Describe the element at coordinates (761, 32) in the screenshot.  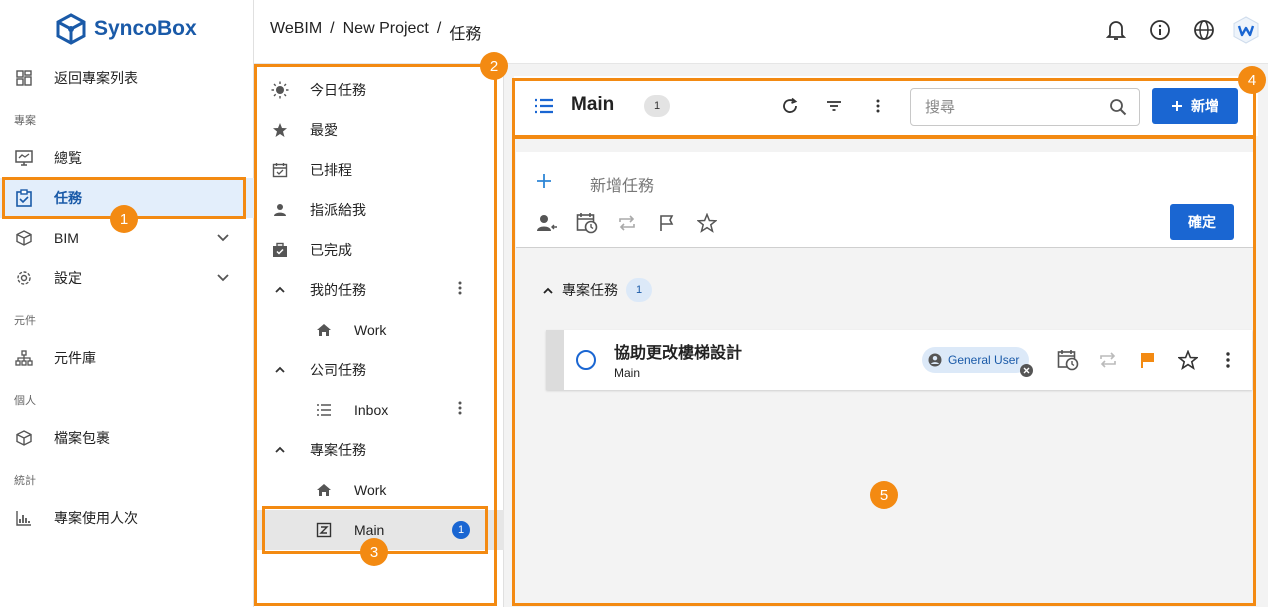
I see `topbar: WeBIM / New Project / 任務` at that location.